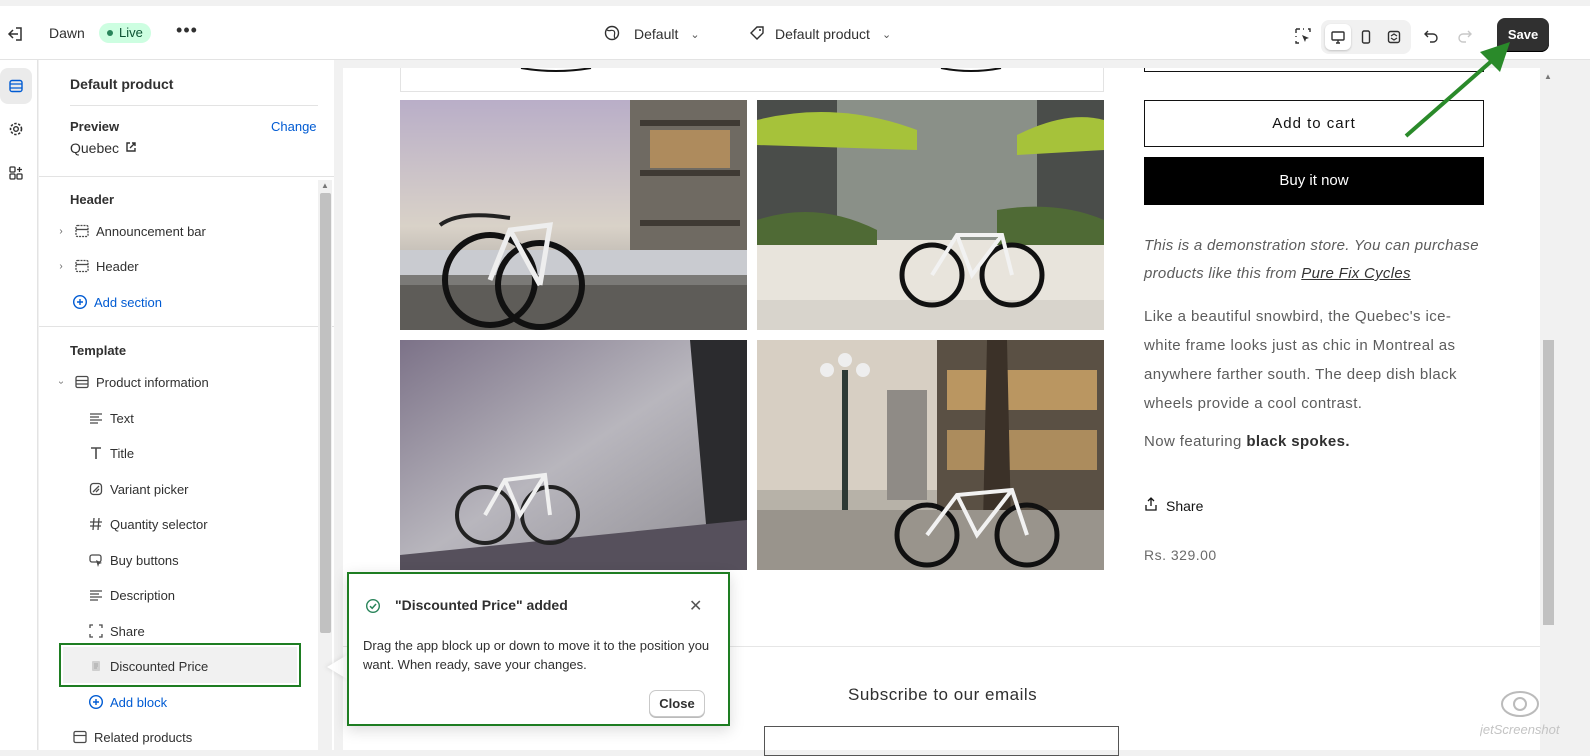 This screenshot has width=1590, height=756. I want to click on template-selector: Default ⌄, so click(652, 34).